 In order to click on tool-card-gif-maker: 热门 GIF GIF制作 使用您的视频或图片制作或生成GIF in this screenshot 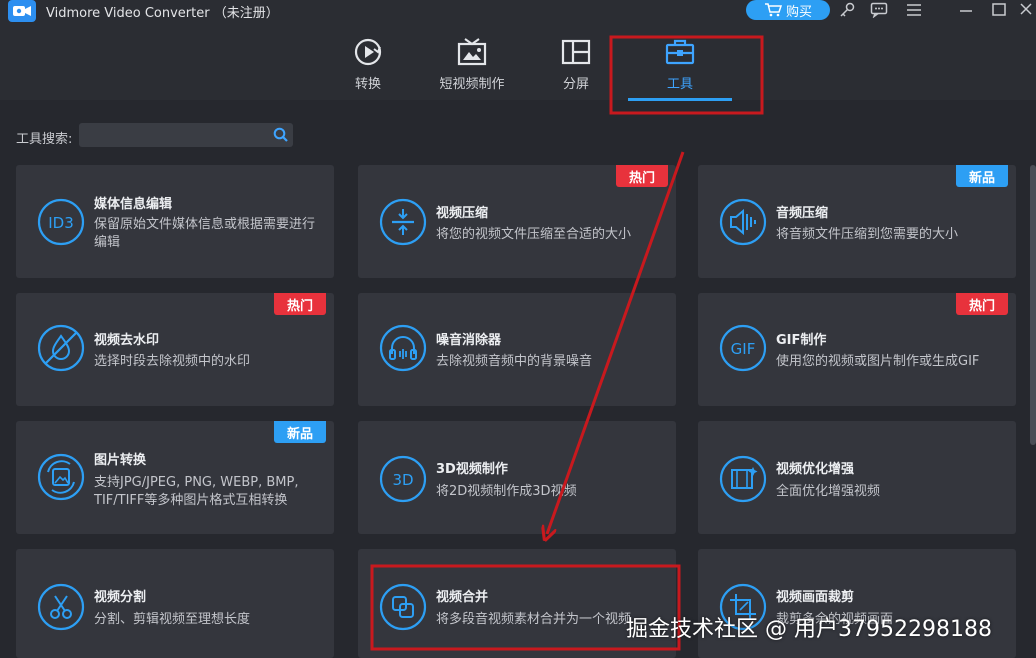, I will do `click(857, 349)`.